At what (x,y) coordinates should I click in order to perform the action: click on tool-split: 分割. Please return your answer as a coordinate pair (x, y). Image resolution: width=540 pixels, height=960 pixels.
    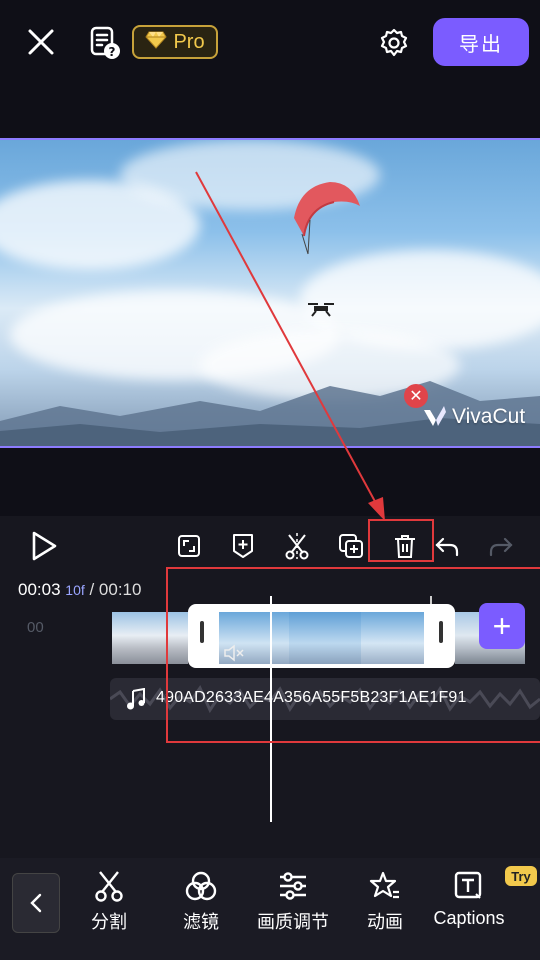
    Looking at the image, I should click on (109, 902).